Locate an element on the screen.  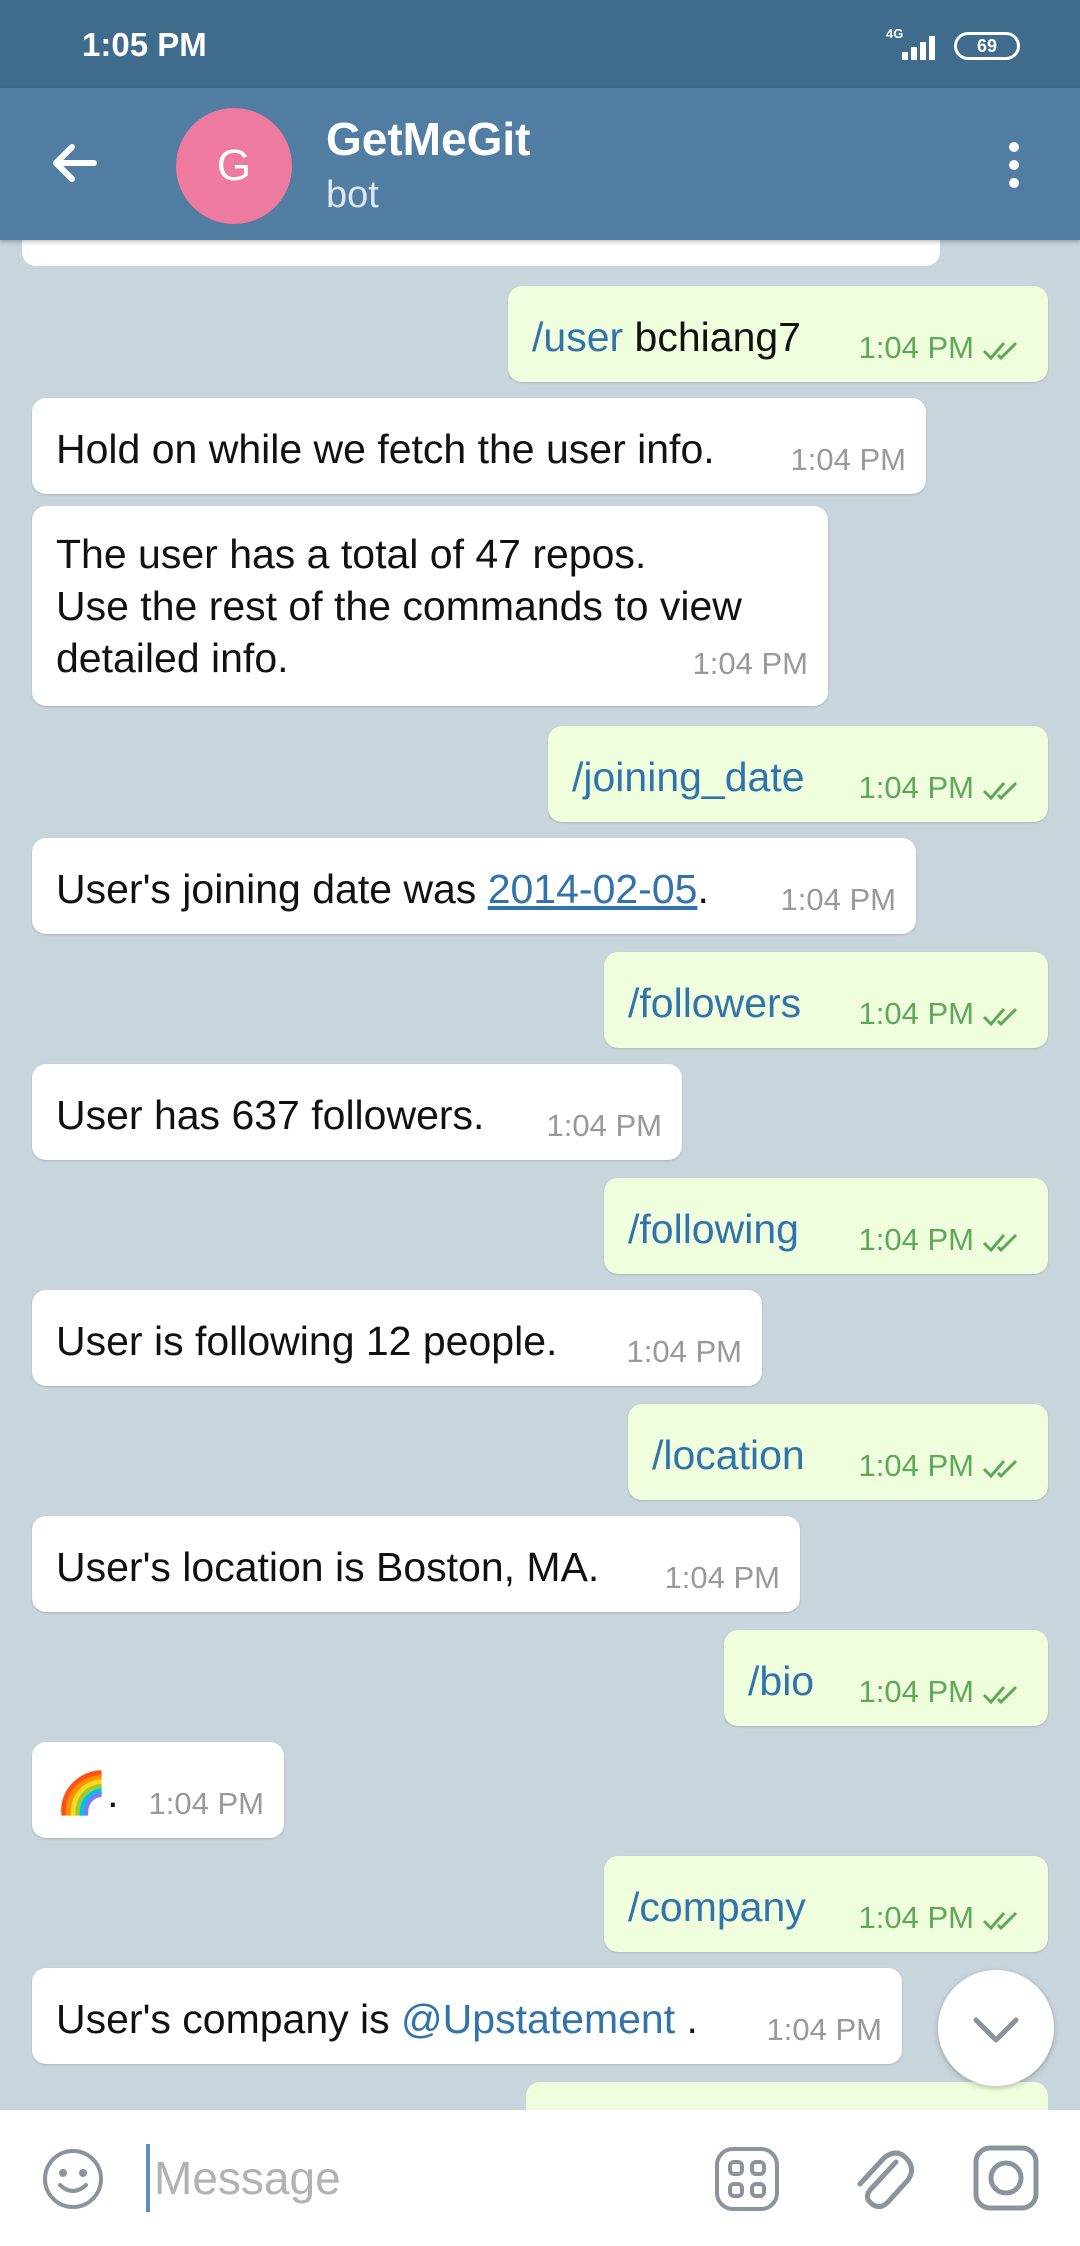
smiley-icon is located at coordinates (73, 2179).